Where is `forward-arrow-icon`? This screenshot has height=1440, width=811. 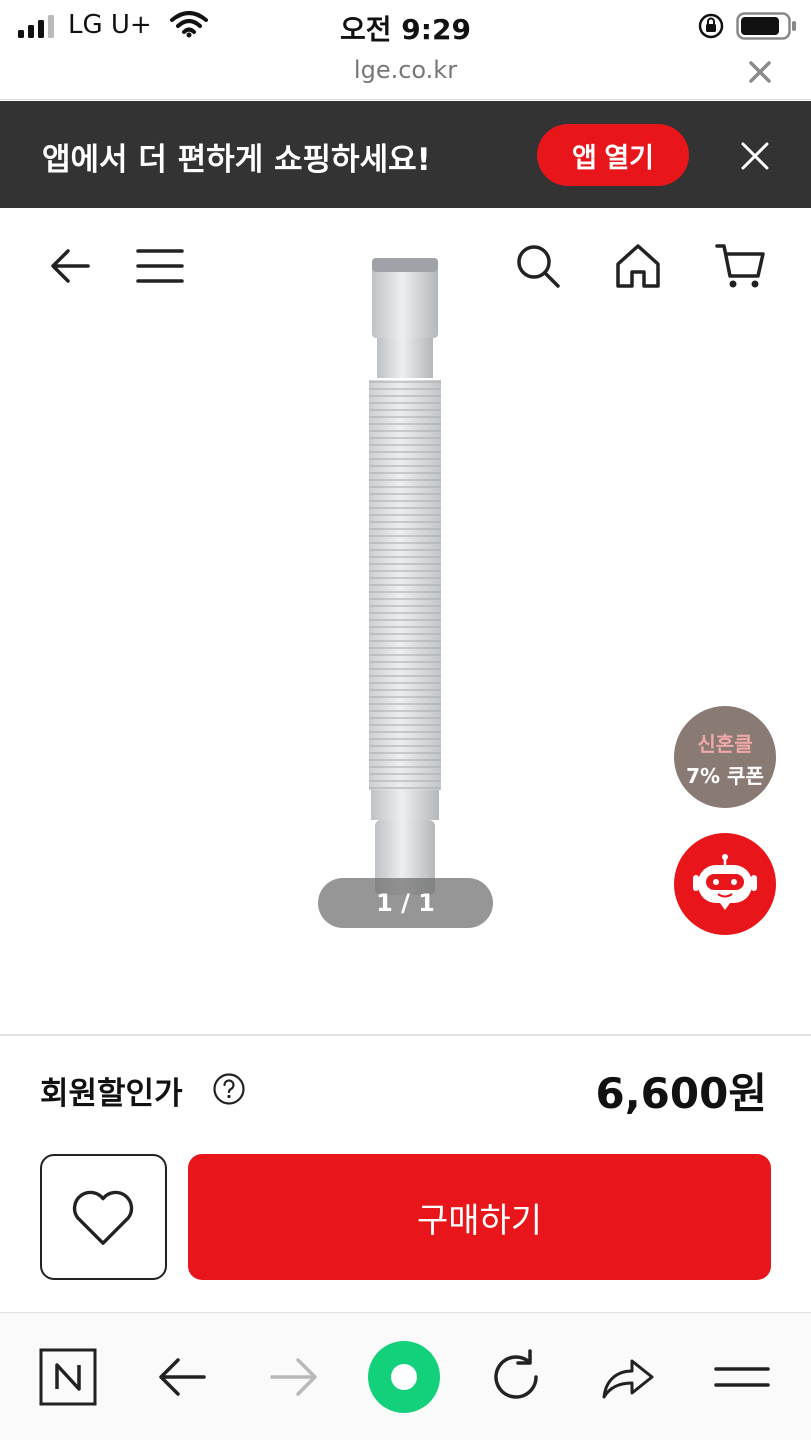 forward-arrow-icon is located at coordinates (294, 1377).